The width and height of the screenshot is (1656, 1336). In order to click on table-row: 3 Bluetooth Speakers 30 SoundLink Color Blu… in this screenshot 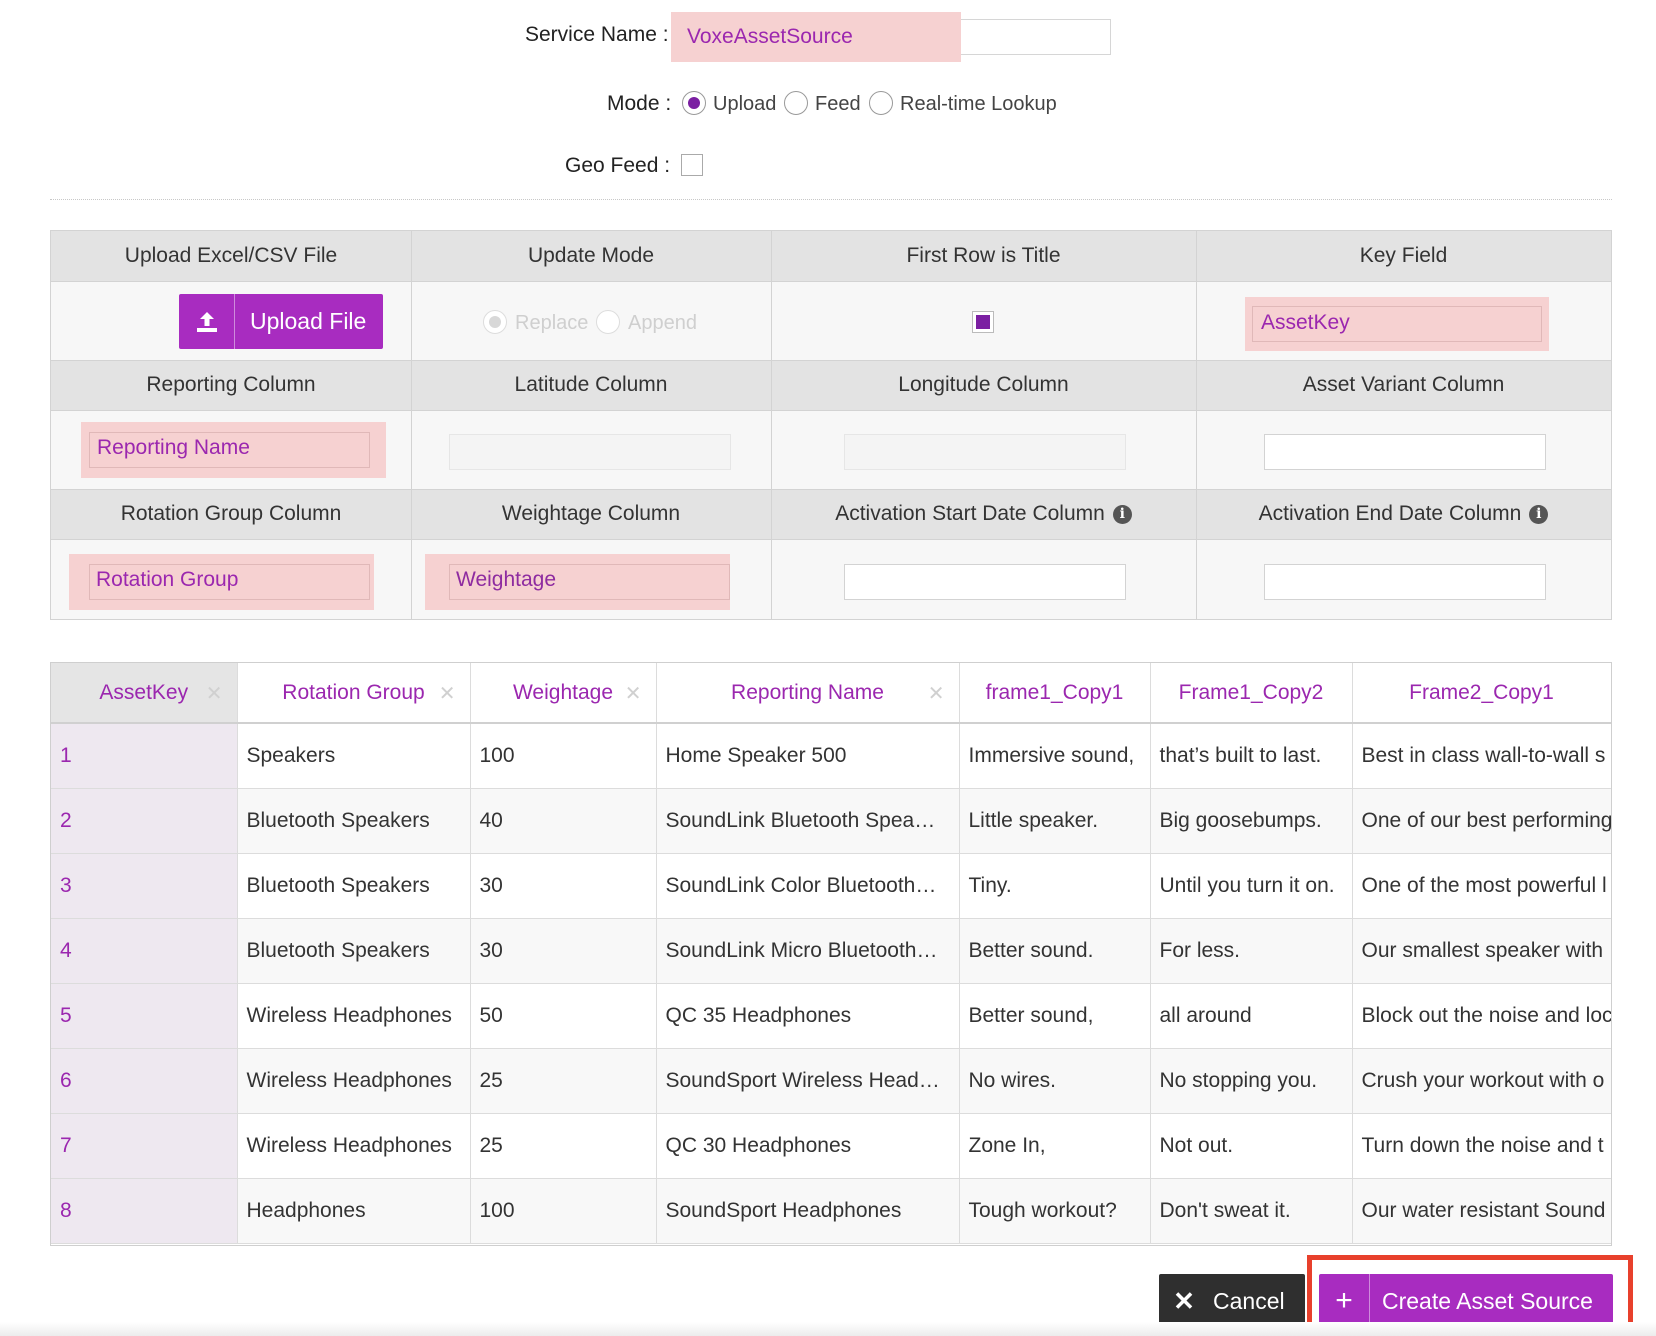, I will do `click(831, 886)`.